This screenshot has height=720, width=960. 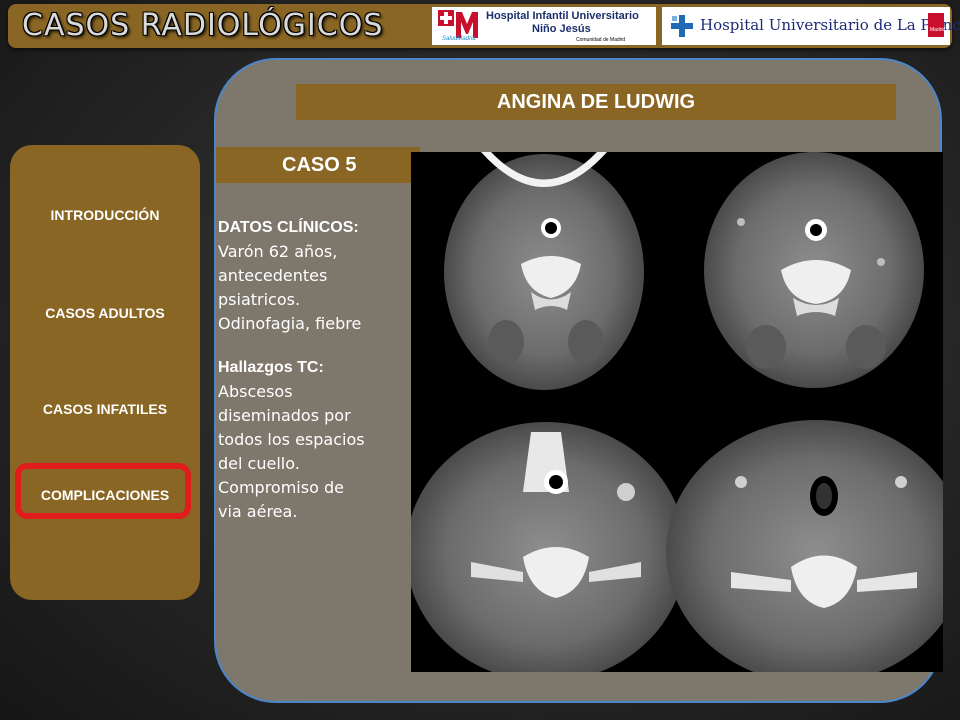 What do you see at coordinates (459, 39) in the screenshot?
I see `saludmadrid-label: SaludMadrid` at bounding box center [459, 39].